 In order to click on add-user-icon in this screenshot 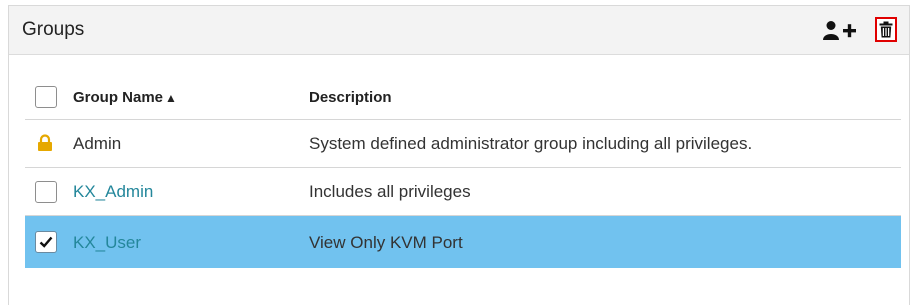, I will do `click(839, 30)`.